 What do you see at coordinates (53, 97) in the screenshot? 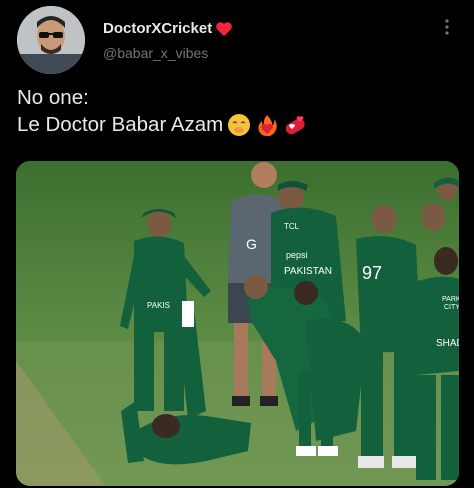
I see `tweet-line-1: No one:` at bounding box center [53, 97].